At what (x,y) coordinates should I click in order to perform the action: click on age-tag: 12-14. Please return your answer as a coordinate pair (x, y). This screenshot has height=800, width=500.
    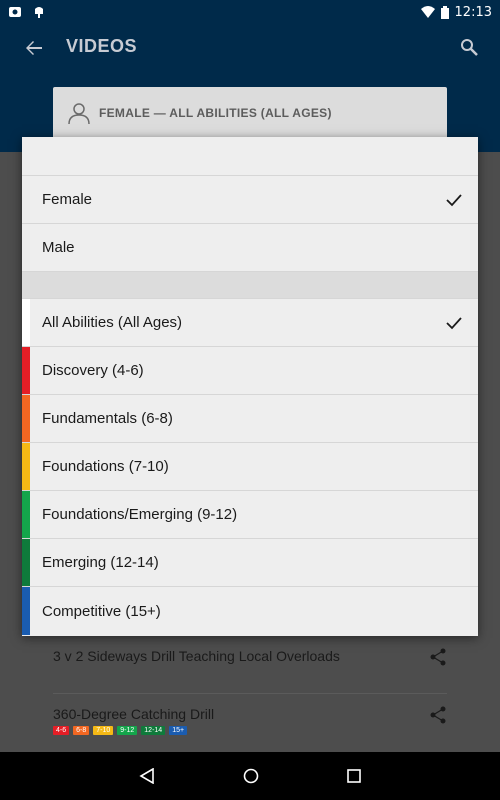
    Looking at the image, I should click on (153, 730).